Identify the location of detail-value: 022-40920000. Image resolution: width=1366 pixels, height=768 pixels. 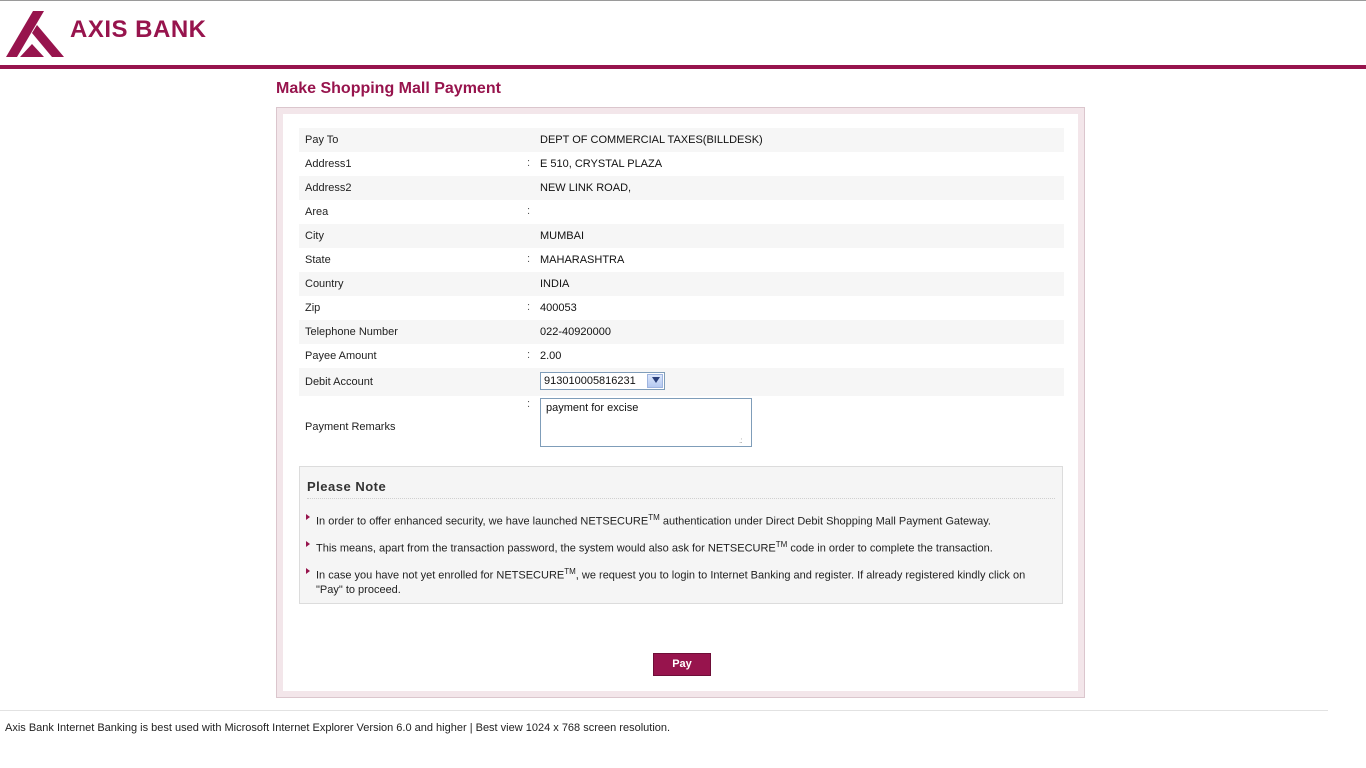
(575, 332).